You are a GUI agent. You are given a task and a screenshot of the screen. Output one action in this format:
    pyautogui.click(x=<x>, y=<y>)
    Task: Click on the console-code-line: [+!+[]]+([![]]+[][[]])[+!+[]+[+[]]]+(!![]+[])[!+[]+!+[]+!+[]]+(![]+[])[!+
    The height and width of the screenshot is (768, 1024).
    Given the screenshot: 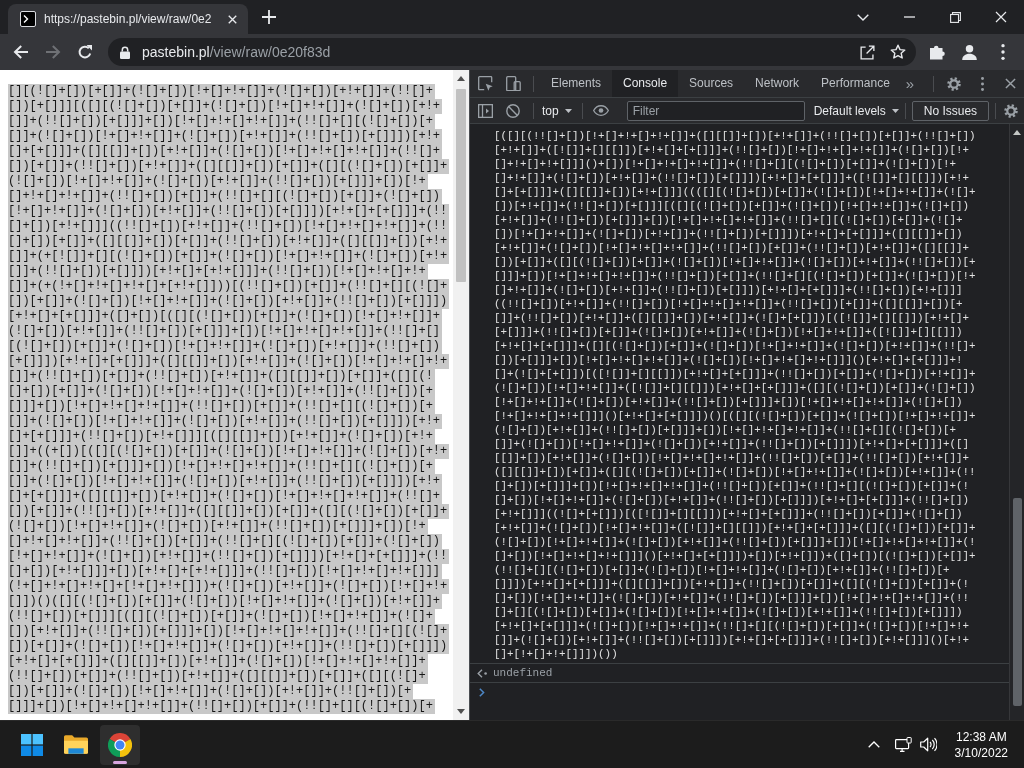 What is the action you would take?
    pyautogui.click(x=732, y=150)
    